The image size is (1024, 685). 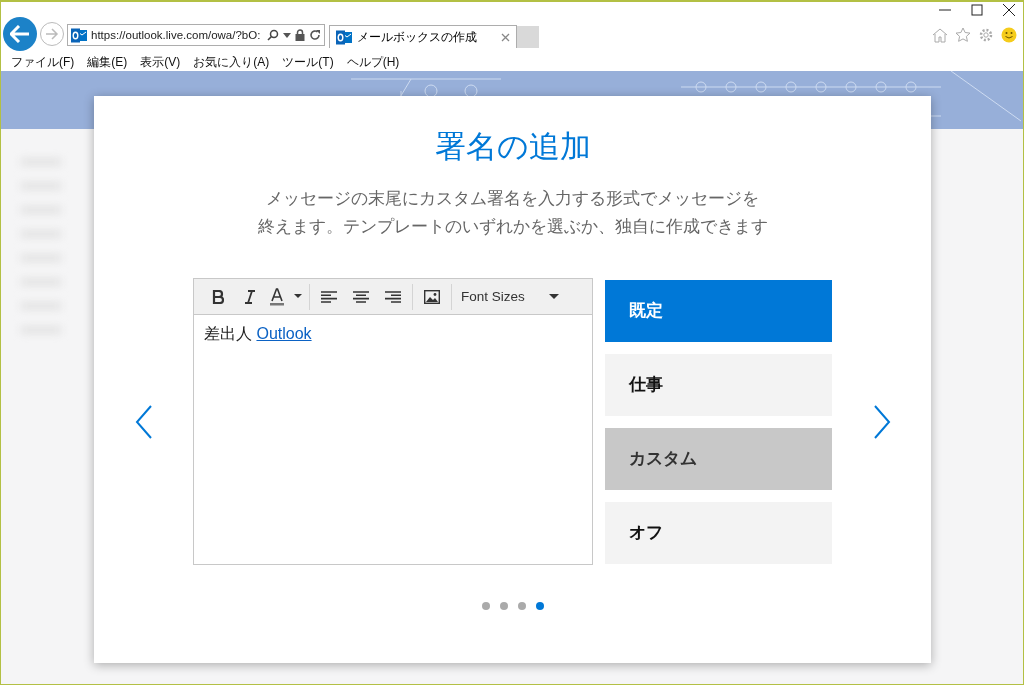 I want to click on url-text: https://outlook.live.com/owa/?bO:, so click(x=176, y=35).